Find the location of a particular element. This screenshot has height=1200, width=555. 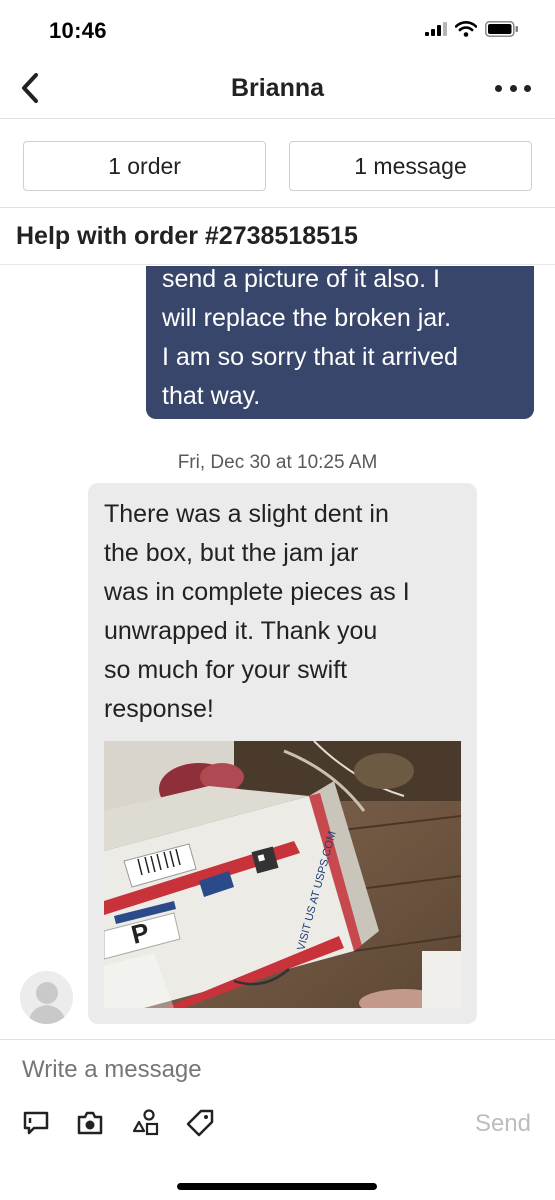

review-icon is located at coordinates (36, 1123).